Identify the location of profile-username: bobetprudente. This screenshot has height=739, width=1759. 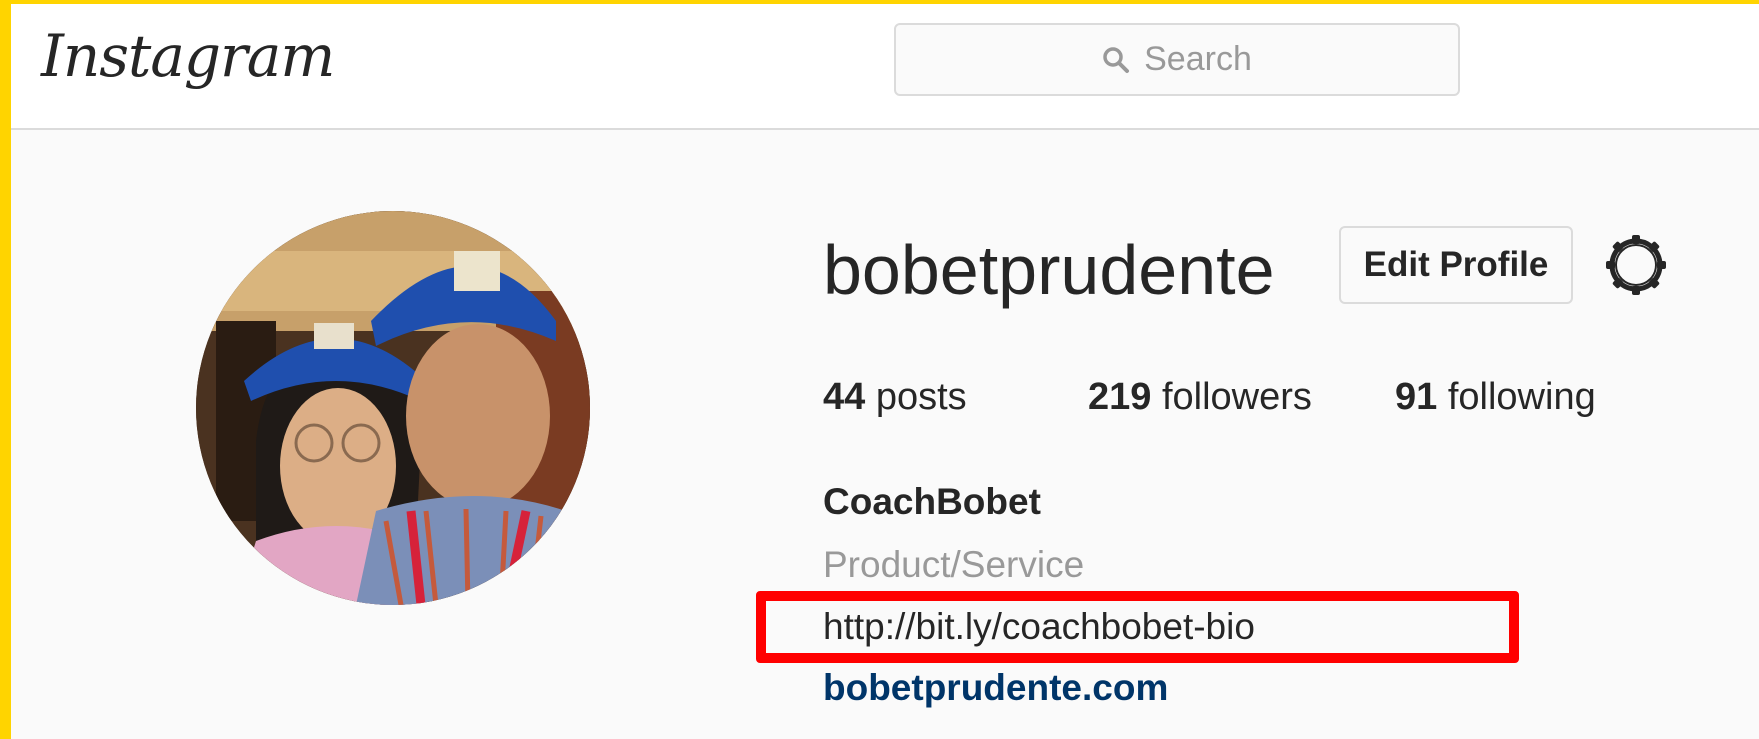
(1049, 270).